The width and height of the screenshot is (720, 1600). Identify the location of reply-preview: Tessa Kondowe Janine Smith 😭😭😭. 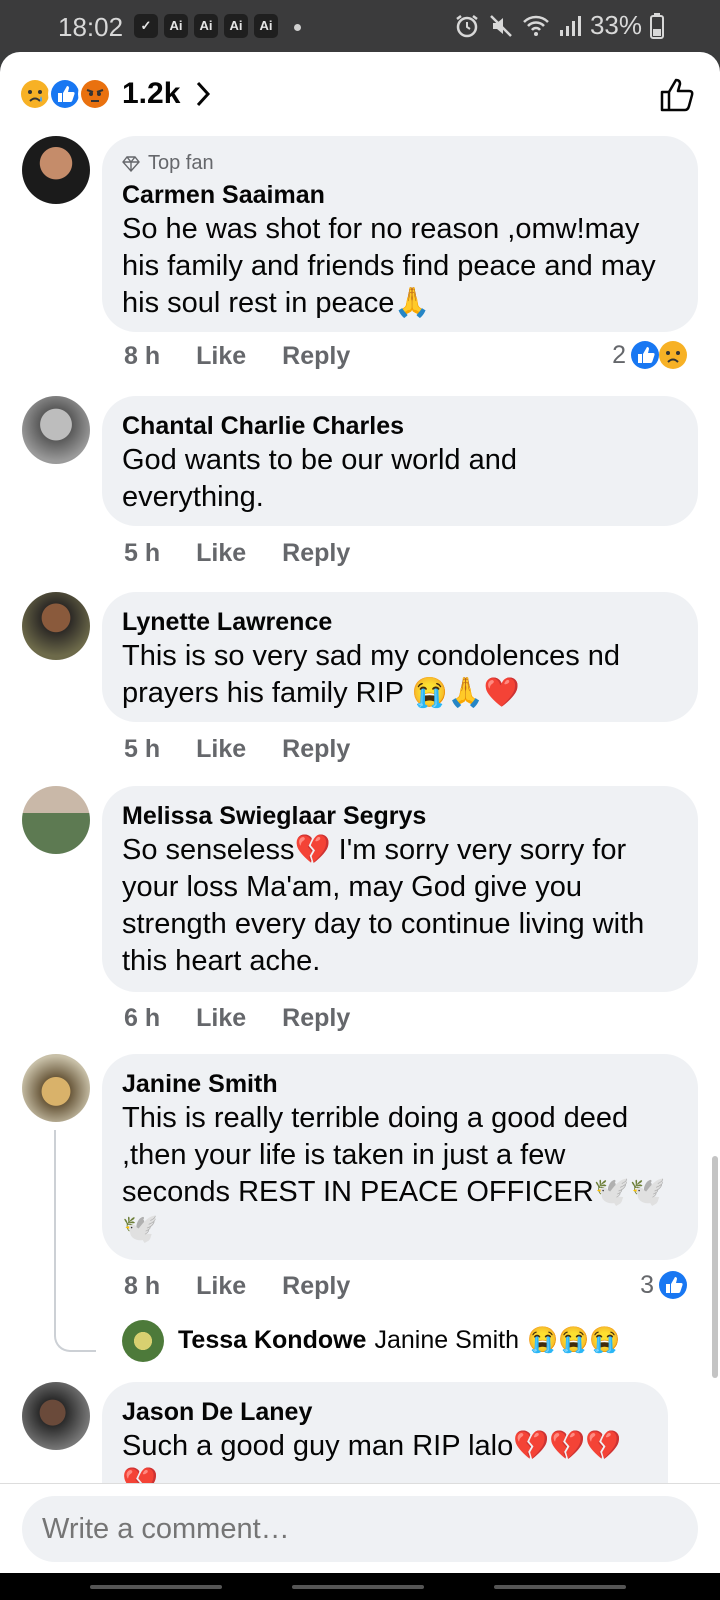
(399, 1340).